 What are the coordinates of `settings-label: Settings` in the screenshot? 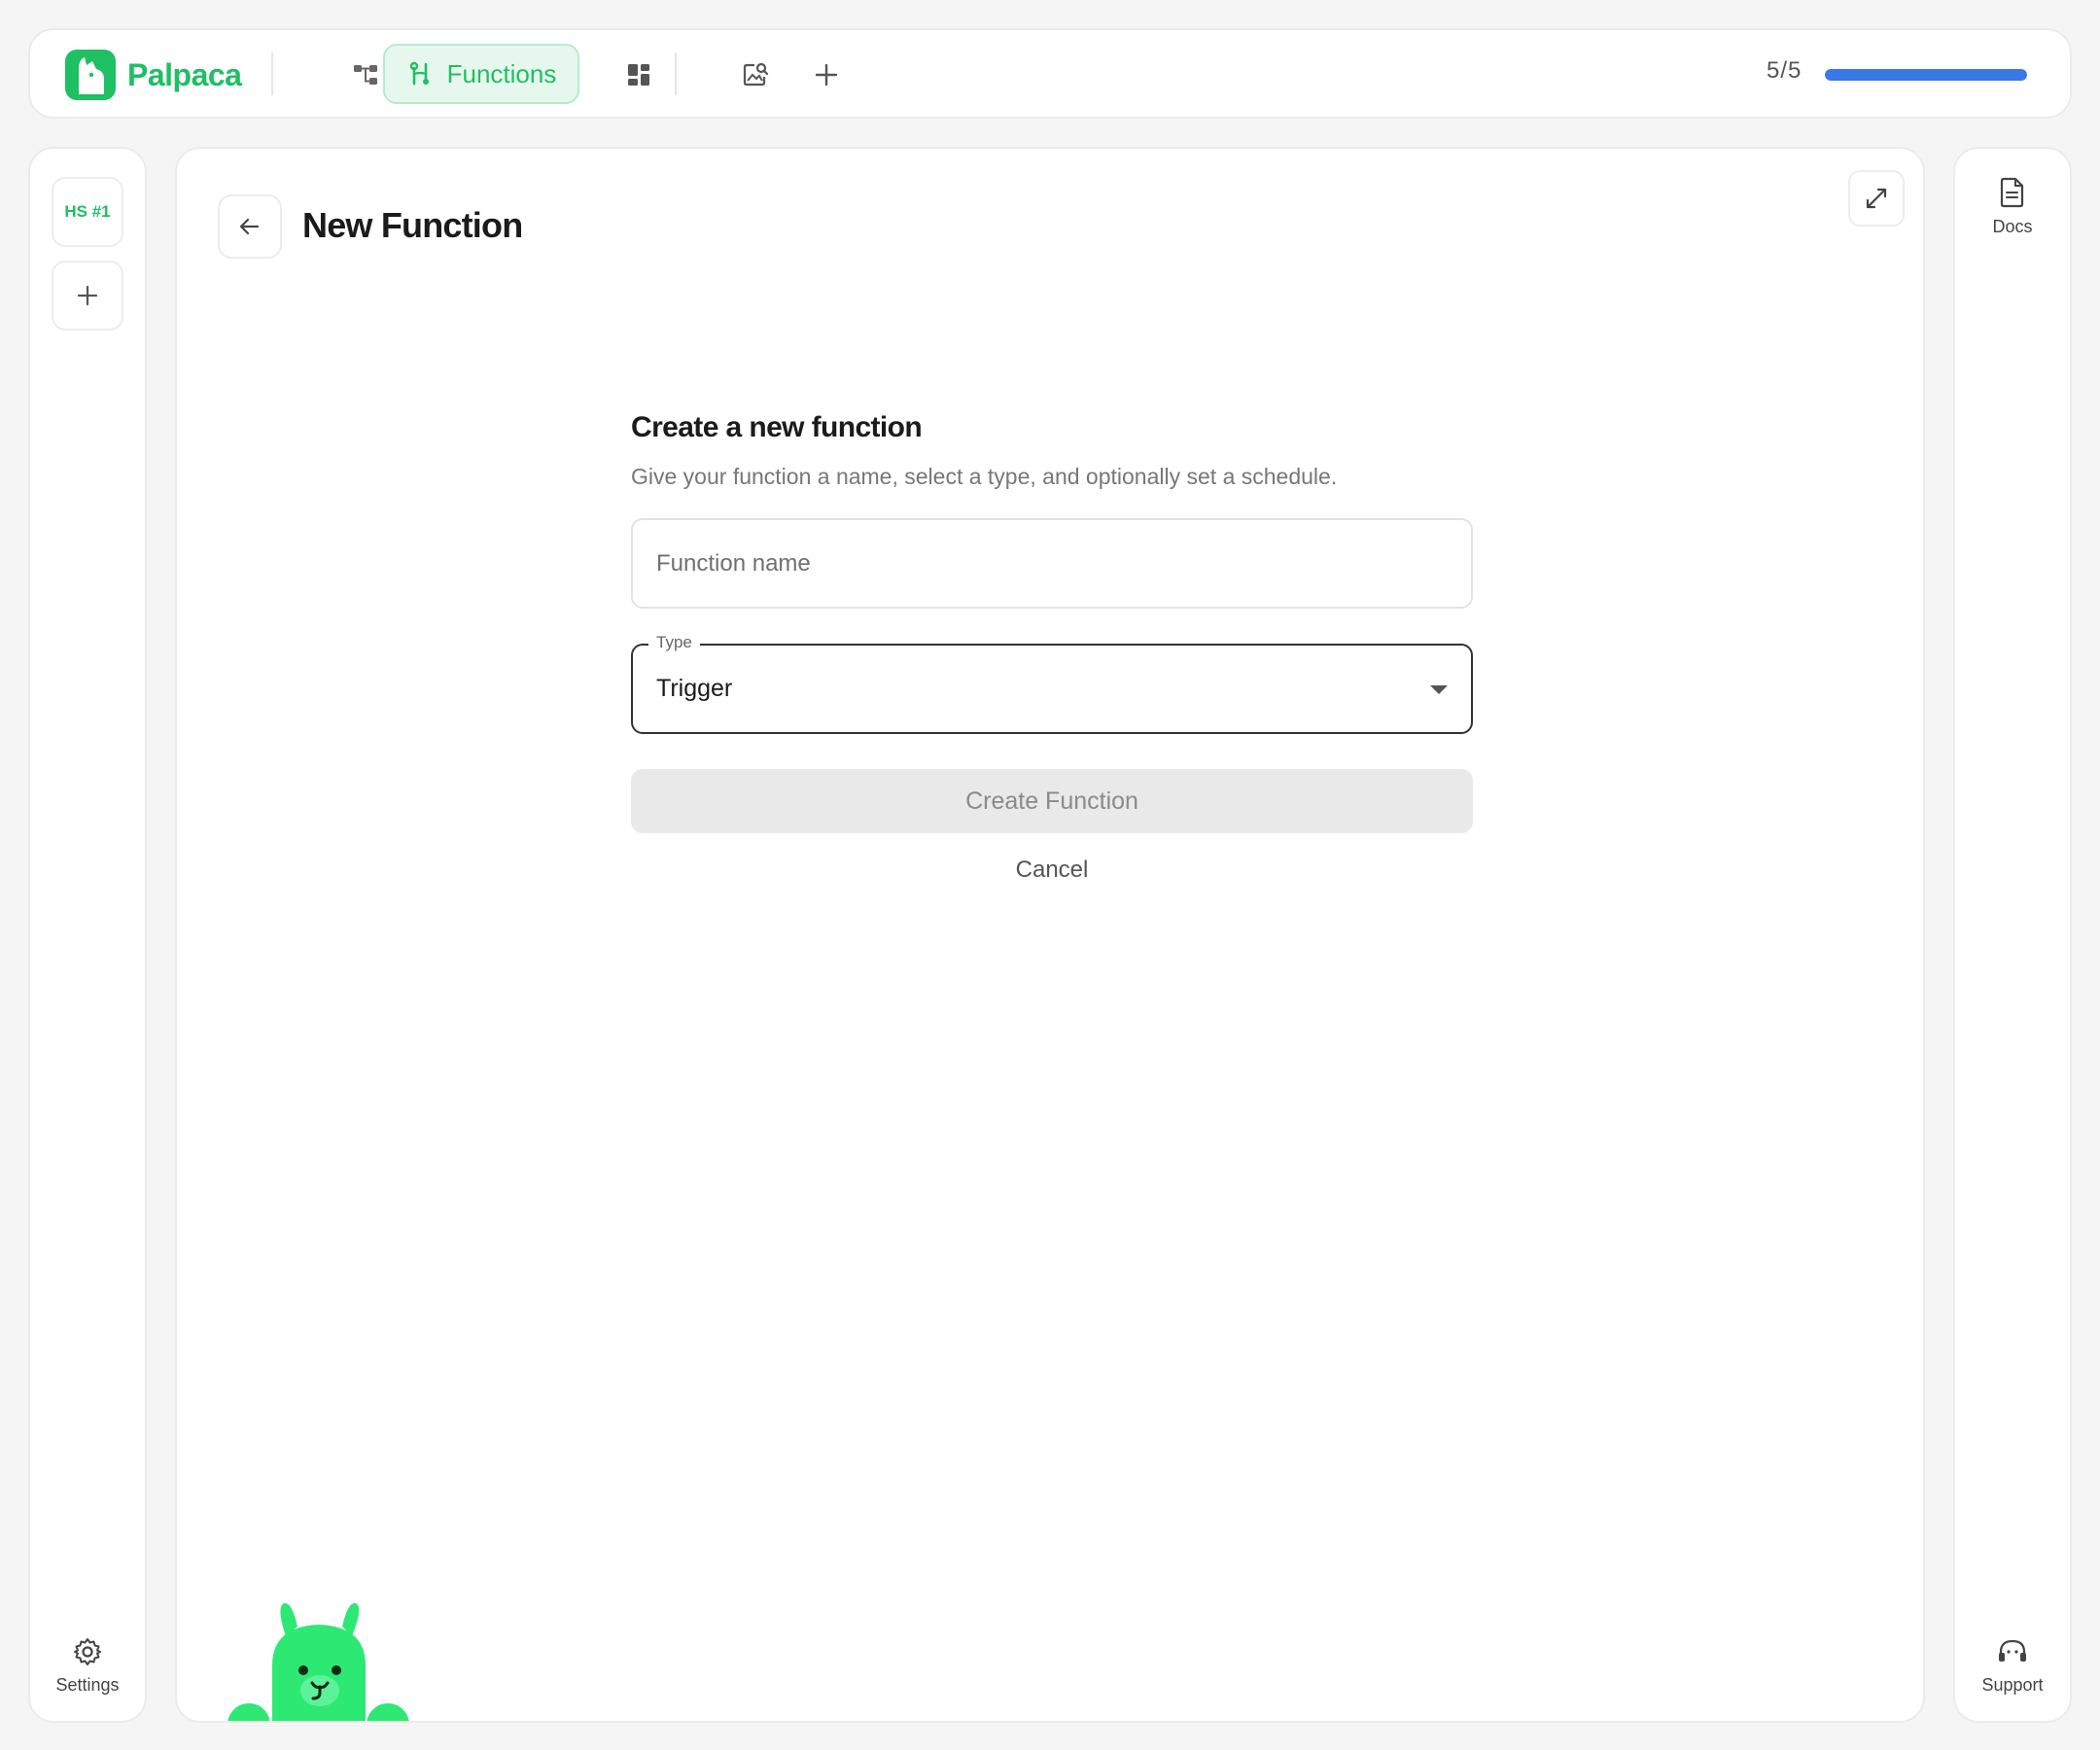 It's located at (87, 1685).